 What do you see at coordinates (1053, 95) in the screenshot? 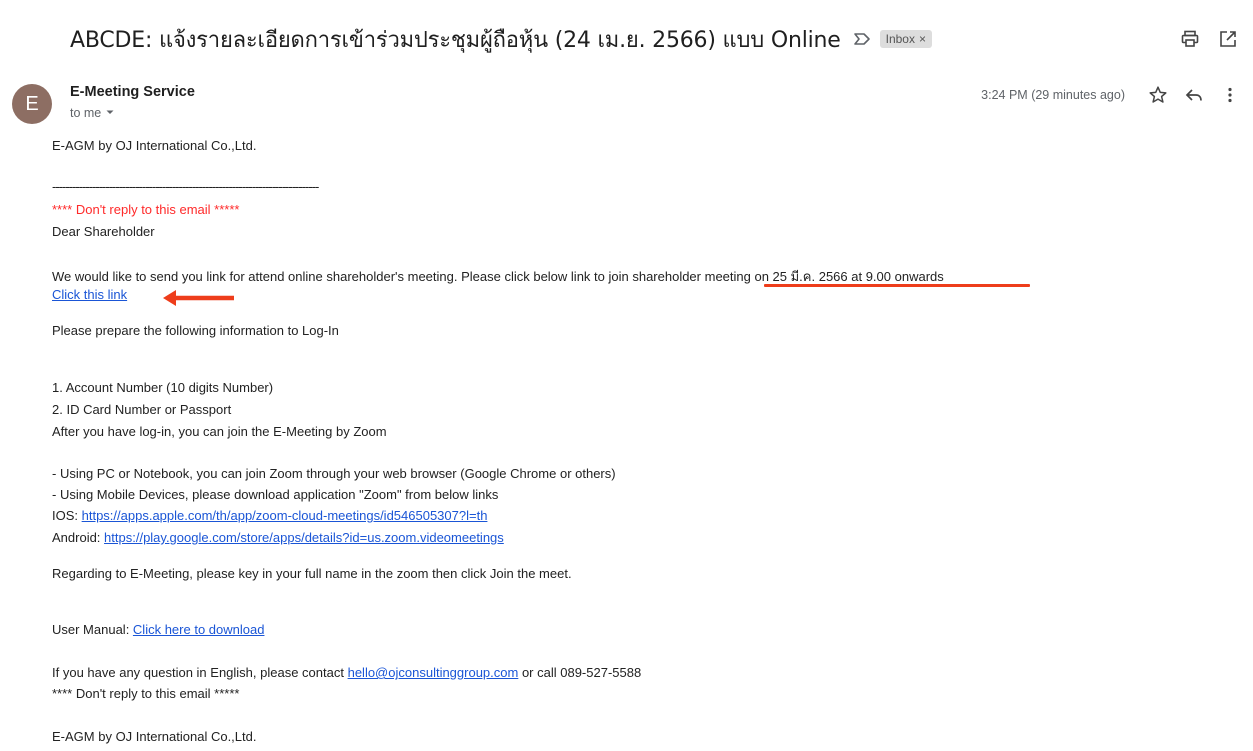
I see `message-timestamp: 3:24 PM (29 minutes ago)` at bounding box center [1053, 95].